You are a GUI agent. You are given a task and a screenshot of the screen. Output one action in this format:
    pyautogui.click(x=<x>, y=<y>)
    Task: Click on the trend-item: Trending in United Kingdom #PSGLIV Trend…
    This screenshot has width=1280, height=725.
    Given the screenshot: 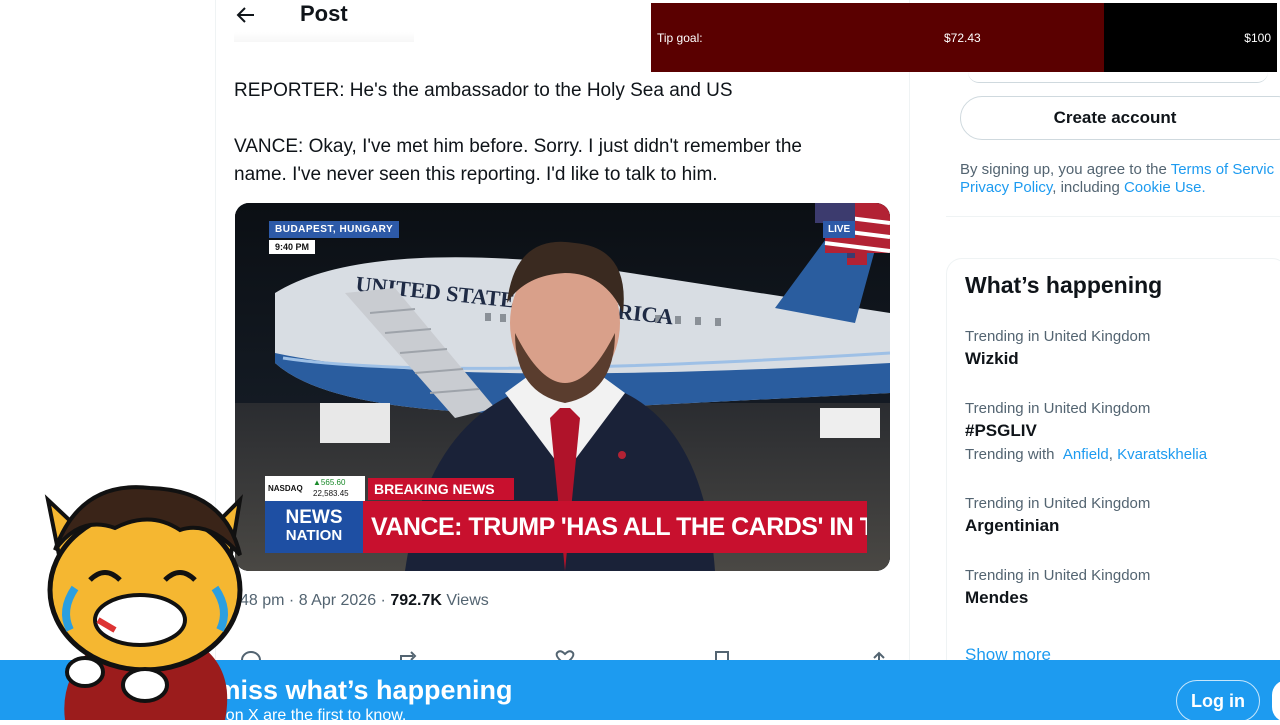 What is the action you would take?
    pyautogui.click(x=1086, y=431)
    